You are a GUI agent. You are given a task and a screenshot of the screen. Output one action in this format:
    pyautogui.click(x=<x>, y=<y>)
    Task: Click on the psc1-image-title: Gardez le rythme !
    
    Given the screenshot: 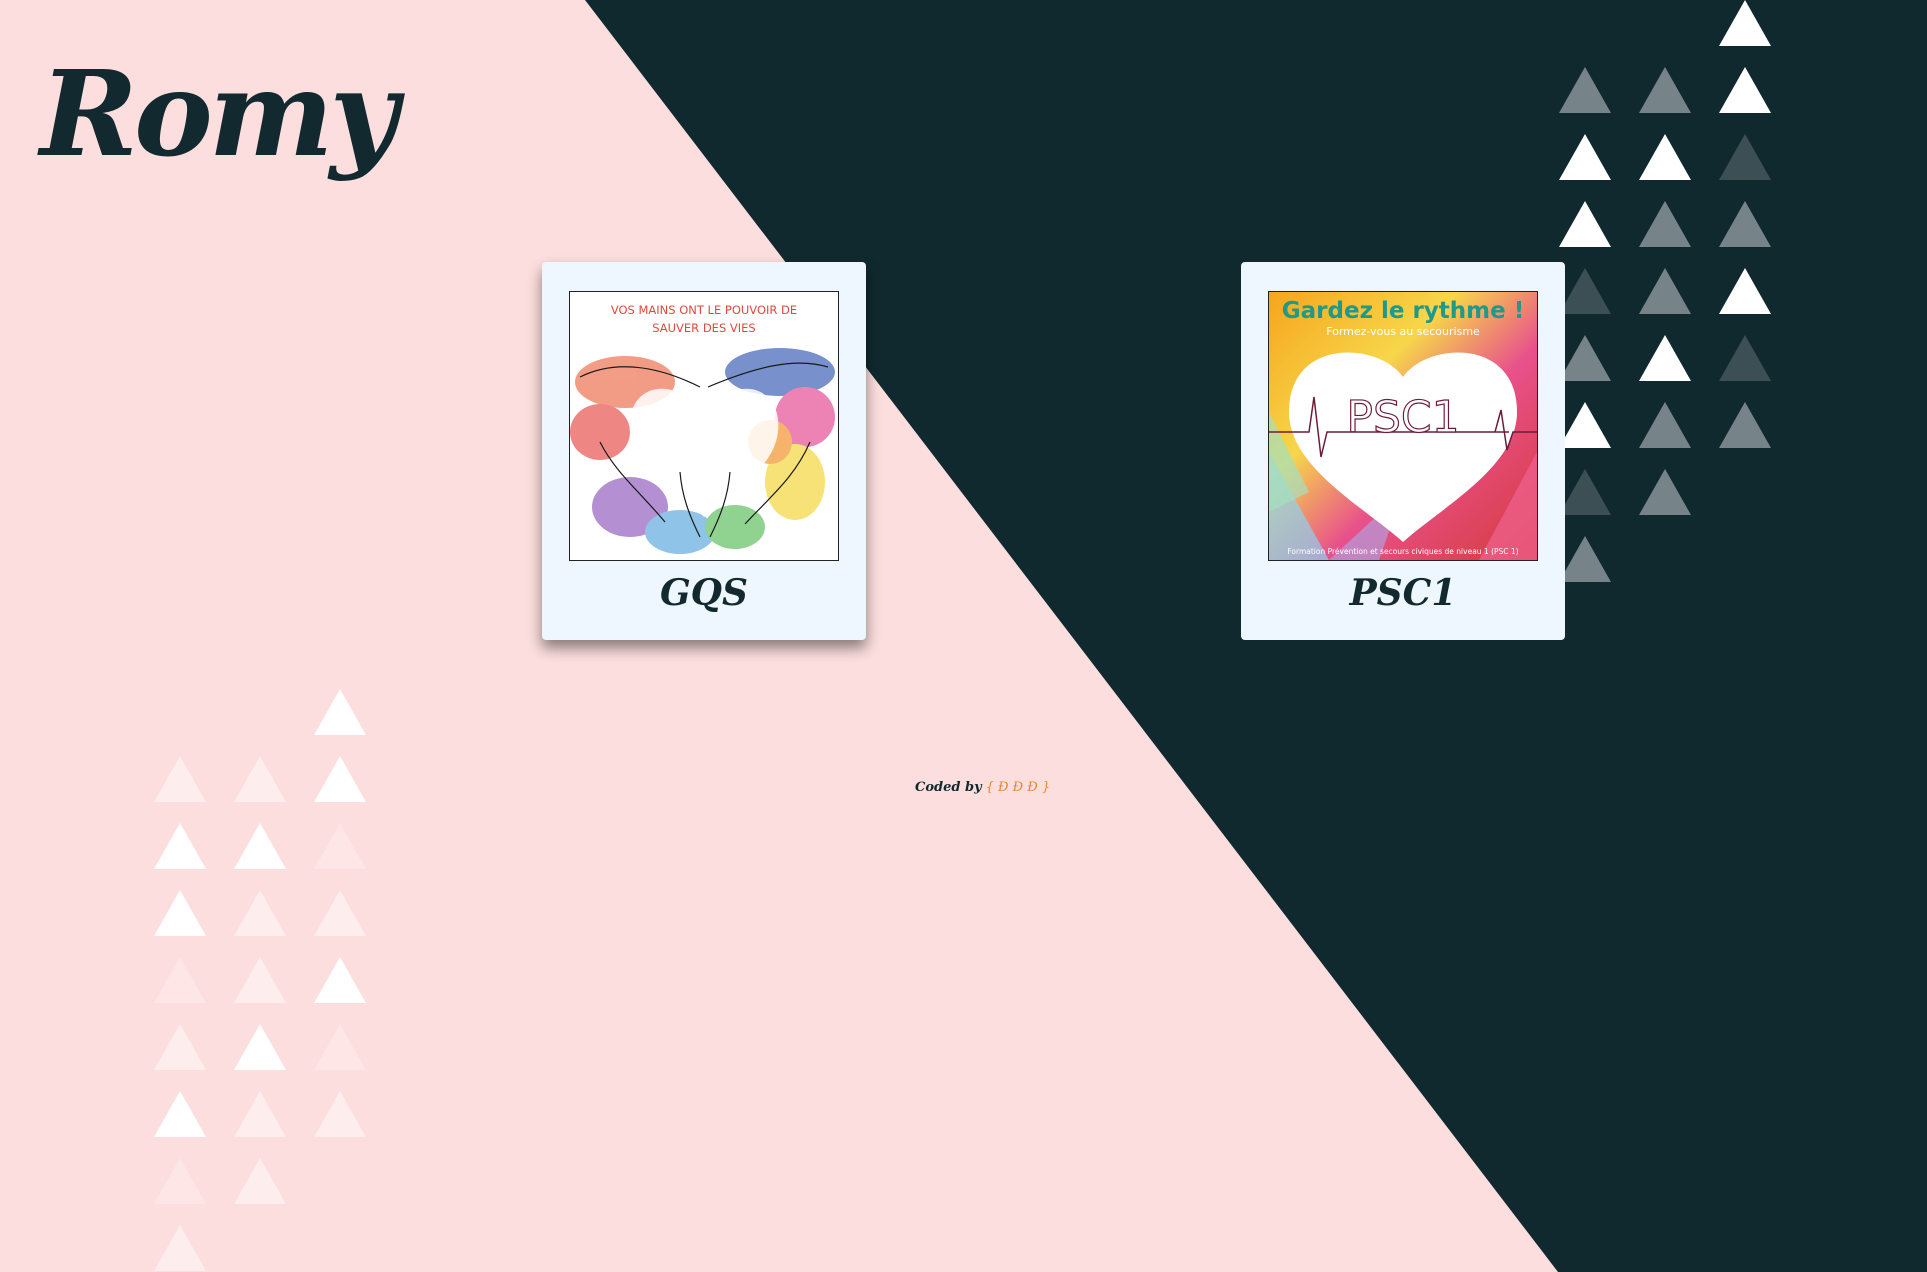 What is the action you would take?
    pyautogui.click(x=1403, y=311)
    